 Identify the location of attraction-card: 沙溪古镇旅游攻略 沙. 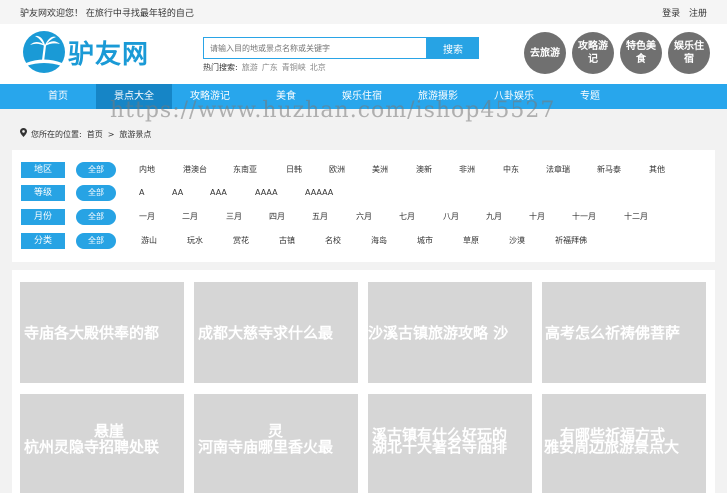
(450, 332).